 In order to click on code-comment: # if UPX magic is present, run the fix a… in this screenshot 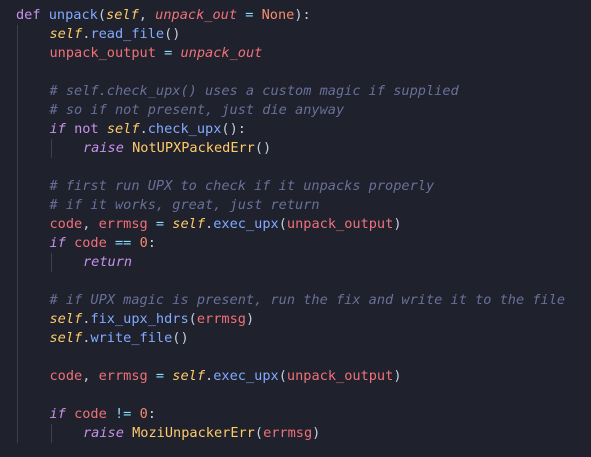, I will do `click(307, 300)`.